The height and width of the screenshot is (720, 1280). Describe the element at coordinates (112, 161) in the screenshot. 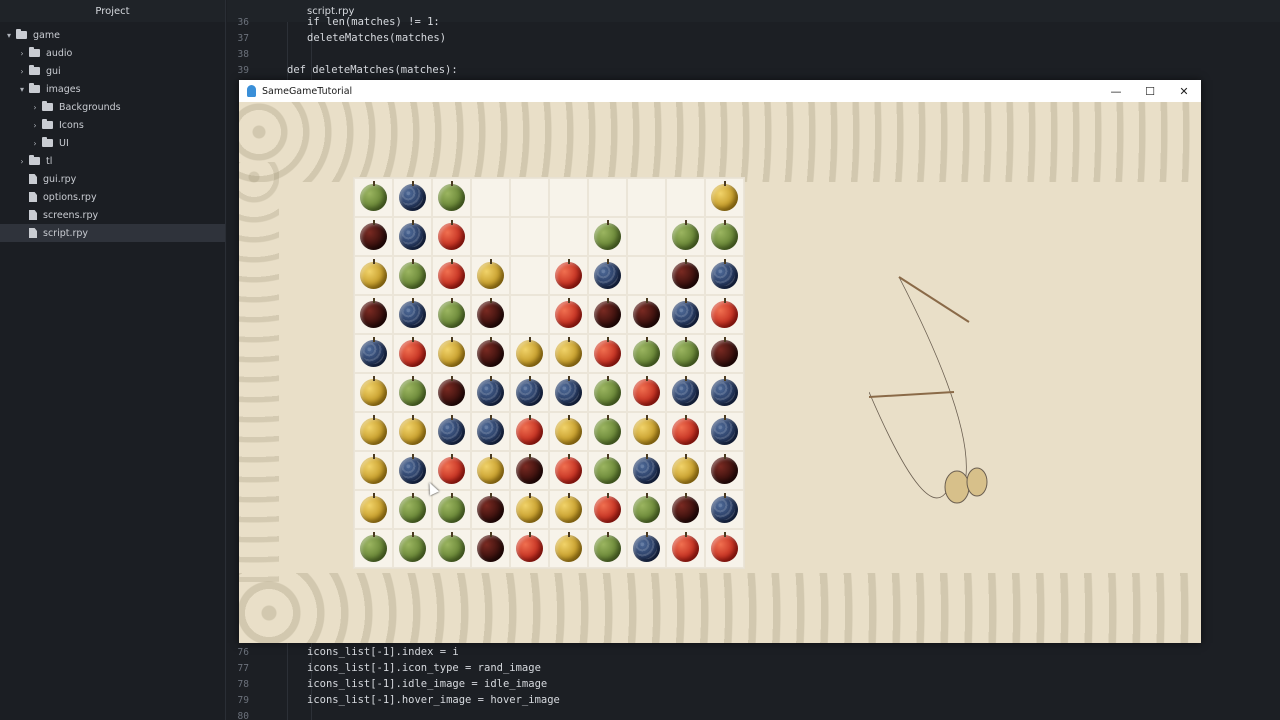

I see `tree-folder-item: › tl` at that location.